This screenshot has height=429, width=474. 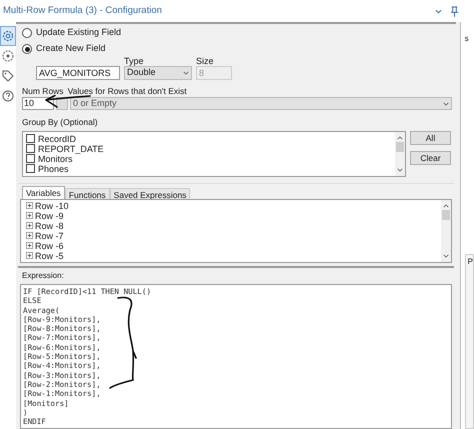 I want to click on tree-item: Row -5, so click(x=49, y=255).